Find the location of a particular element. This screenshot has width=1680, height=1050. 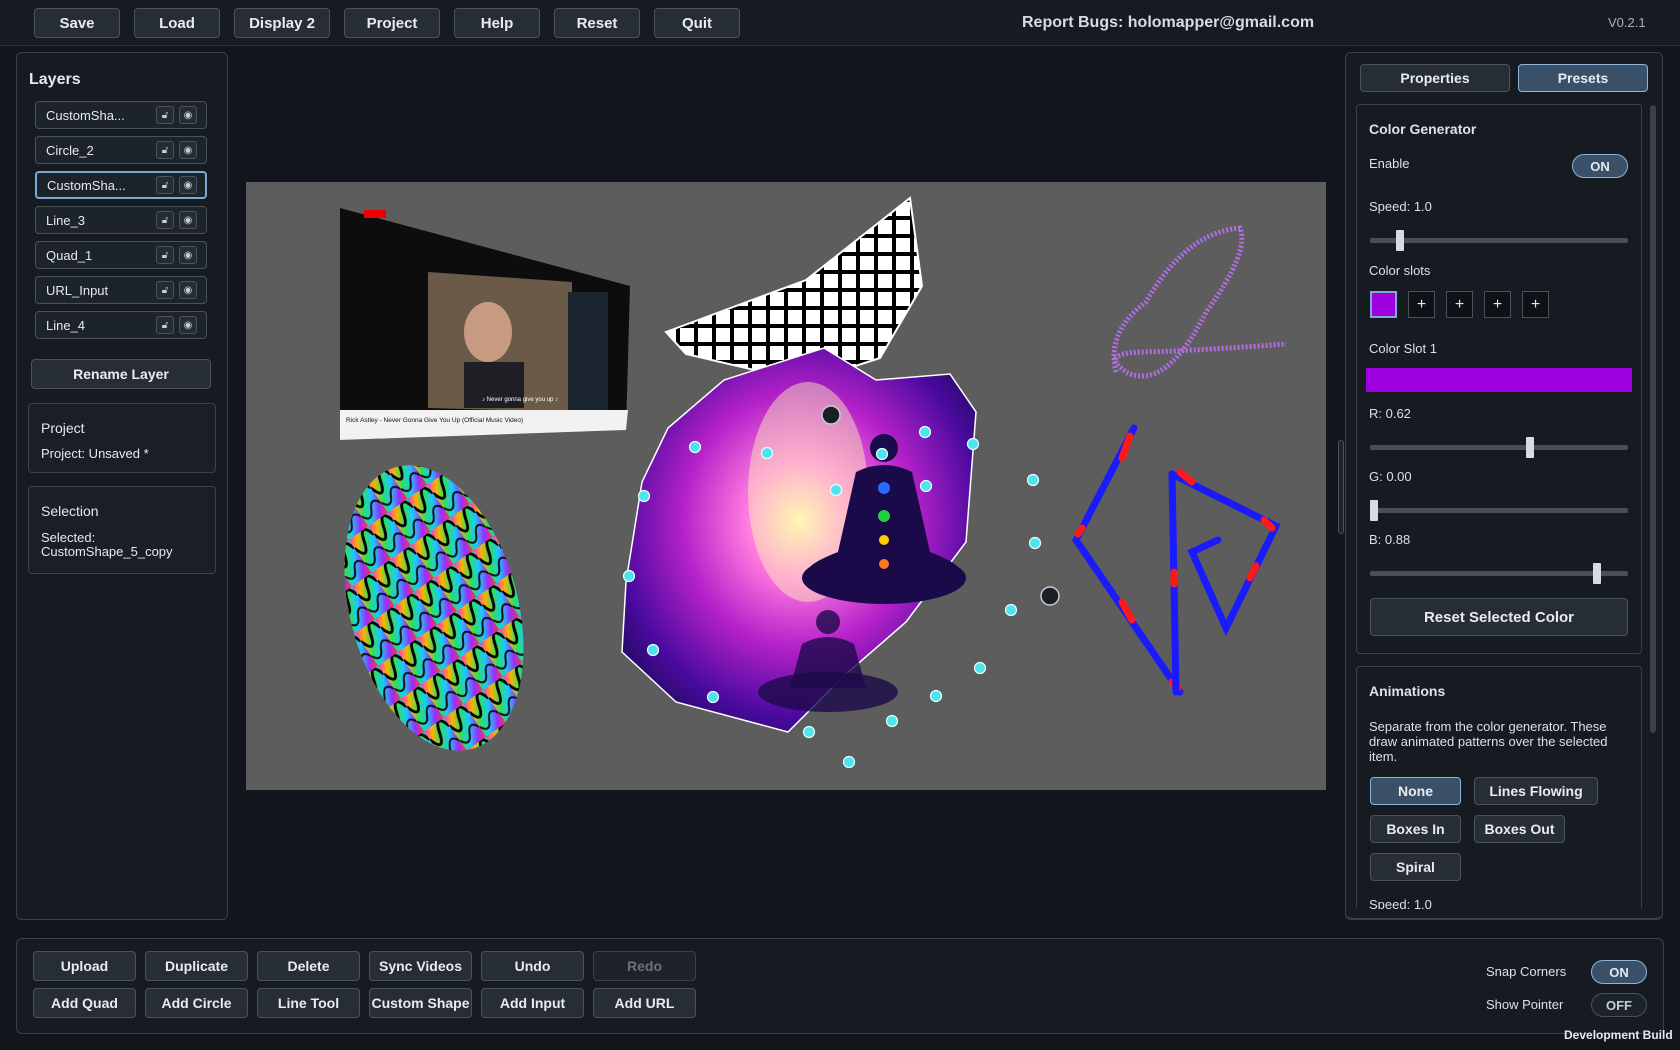

show-pointer-toggle: OFF is located at coordinates (1619, 1005).